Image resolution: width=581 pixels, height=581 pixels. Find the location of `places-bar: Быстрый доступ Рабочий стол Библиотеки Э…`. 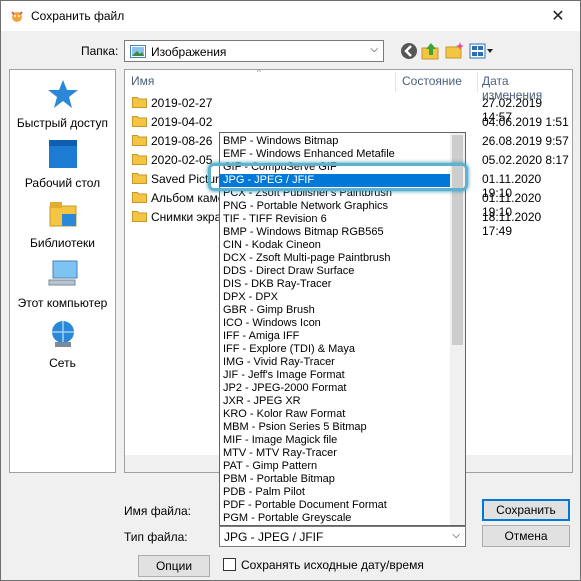

places-bar: Быстрый доступ Рабочий стол Библиотеки Э… is located at coordinates (62, 271).